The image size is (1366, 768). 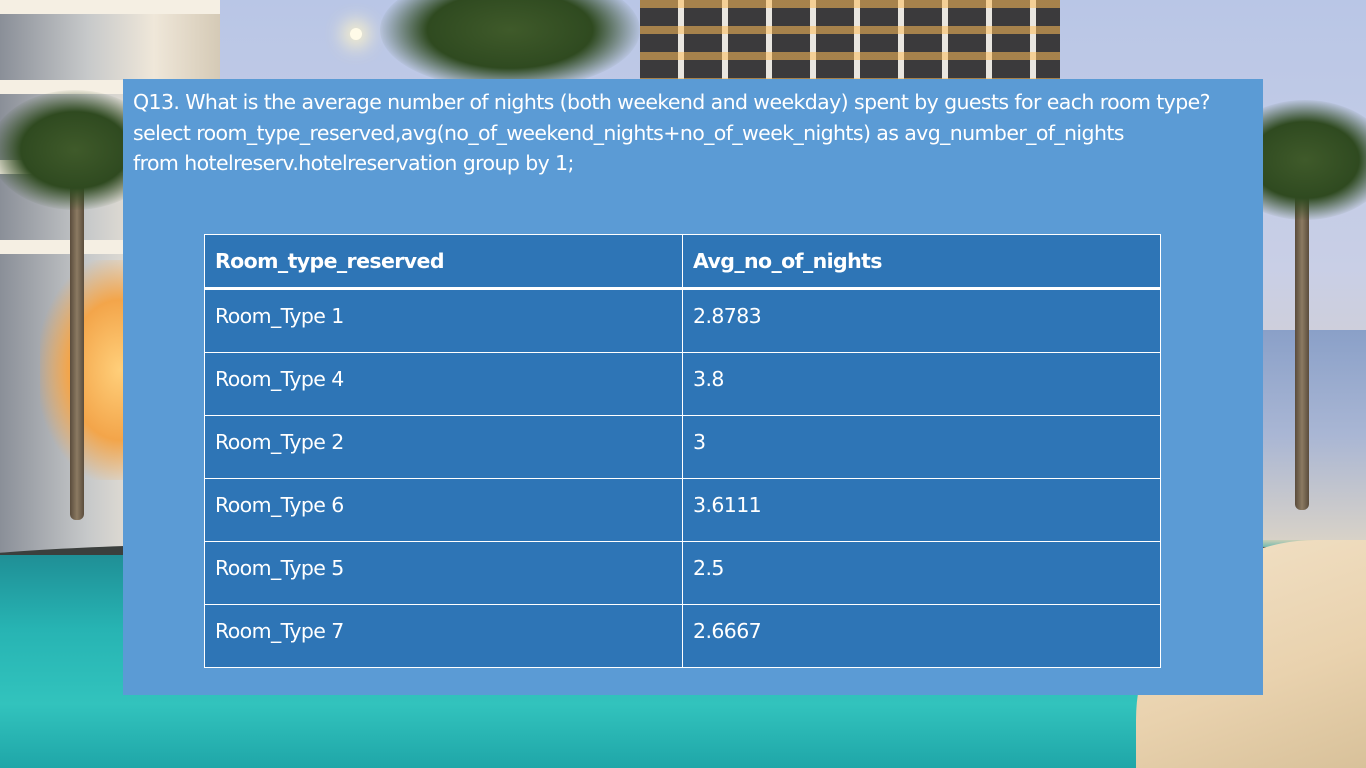 What do you see at coordinates (443, 636) in the screenshot?
I see `room-type-cell: Room_Type 7` at bounding box center [443, 636].